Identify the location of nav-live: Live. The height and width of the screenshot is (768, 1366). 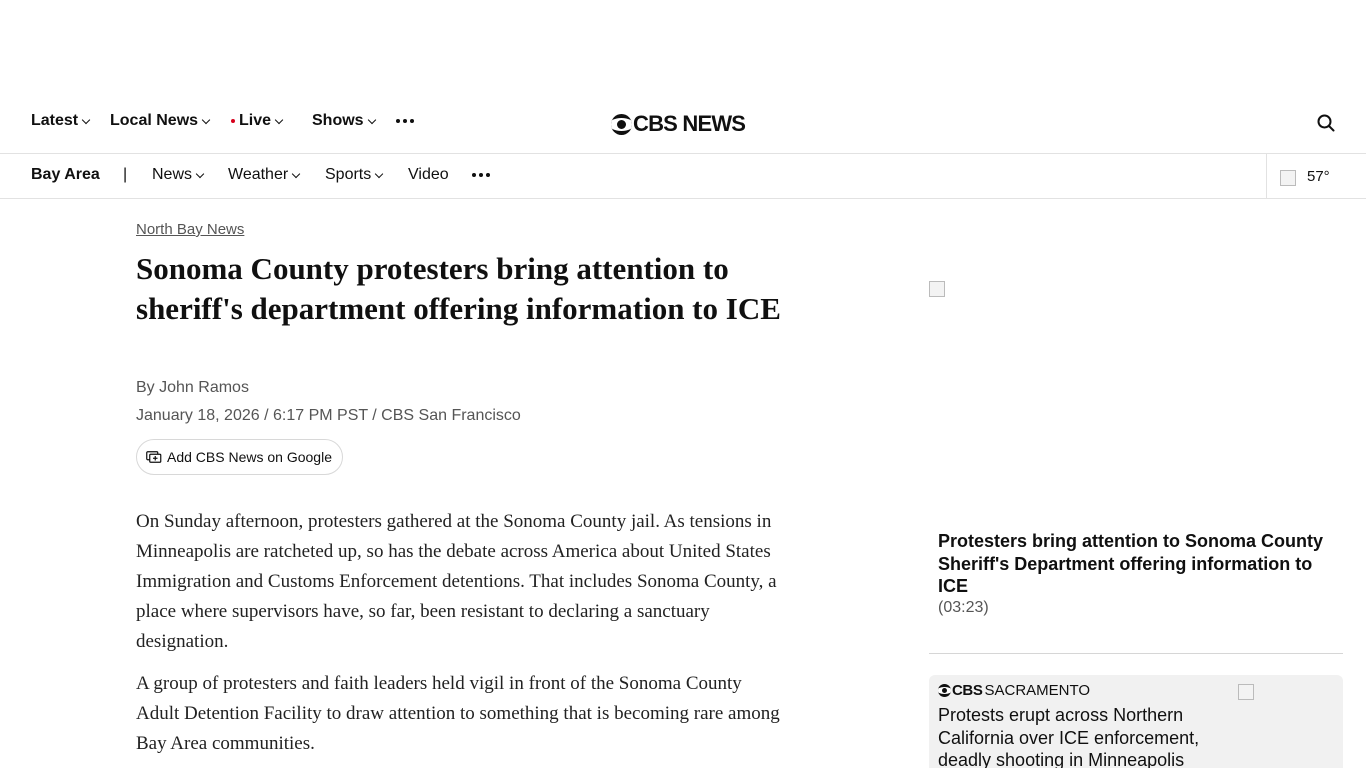
(257, 121).